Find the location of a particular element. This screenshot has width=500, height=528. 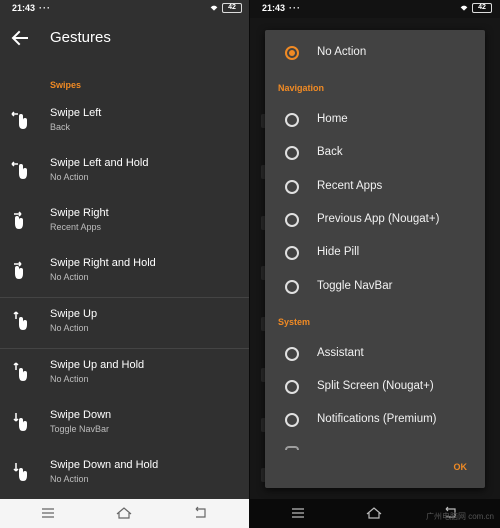

gesture-row-swipe-up: Swipe Up No Action is located at coordinates (125, 323).